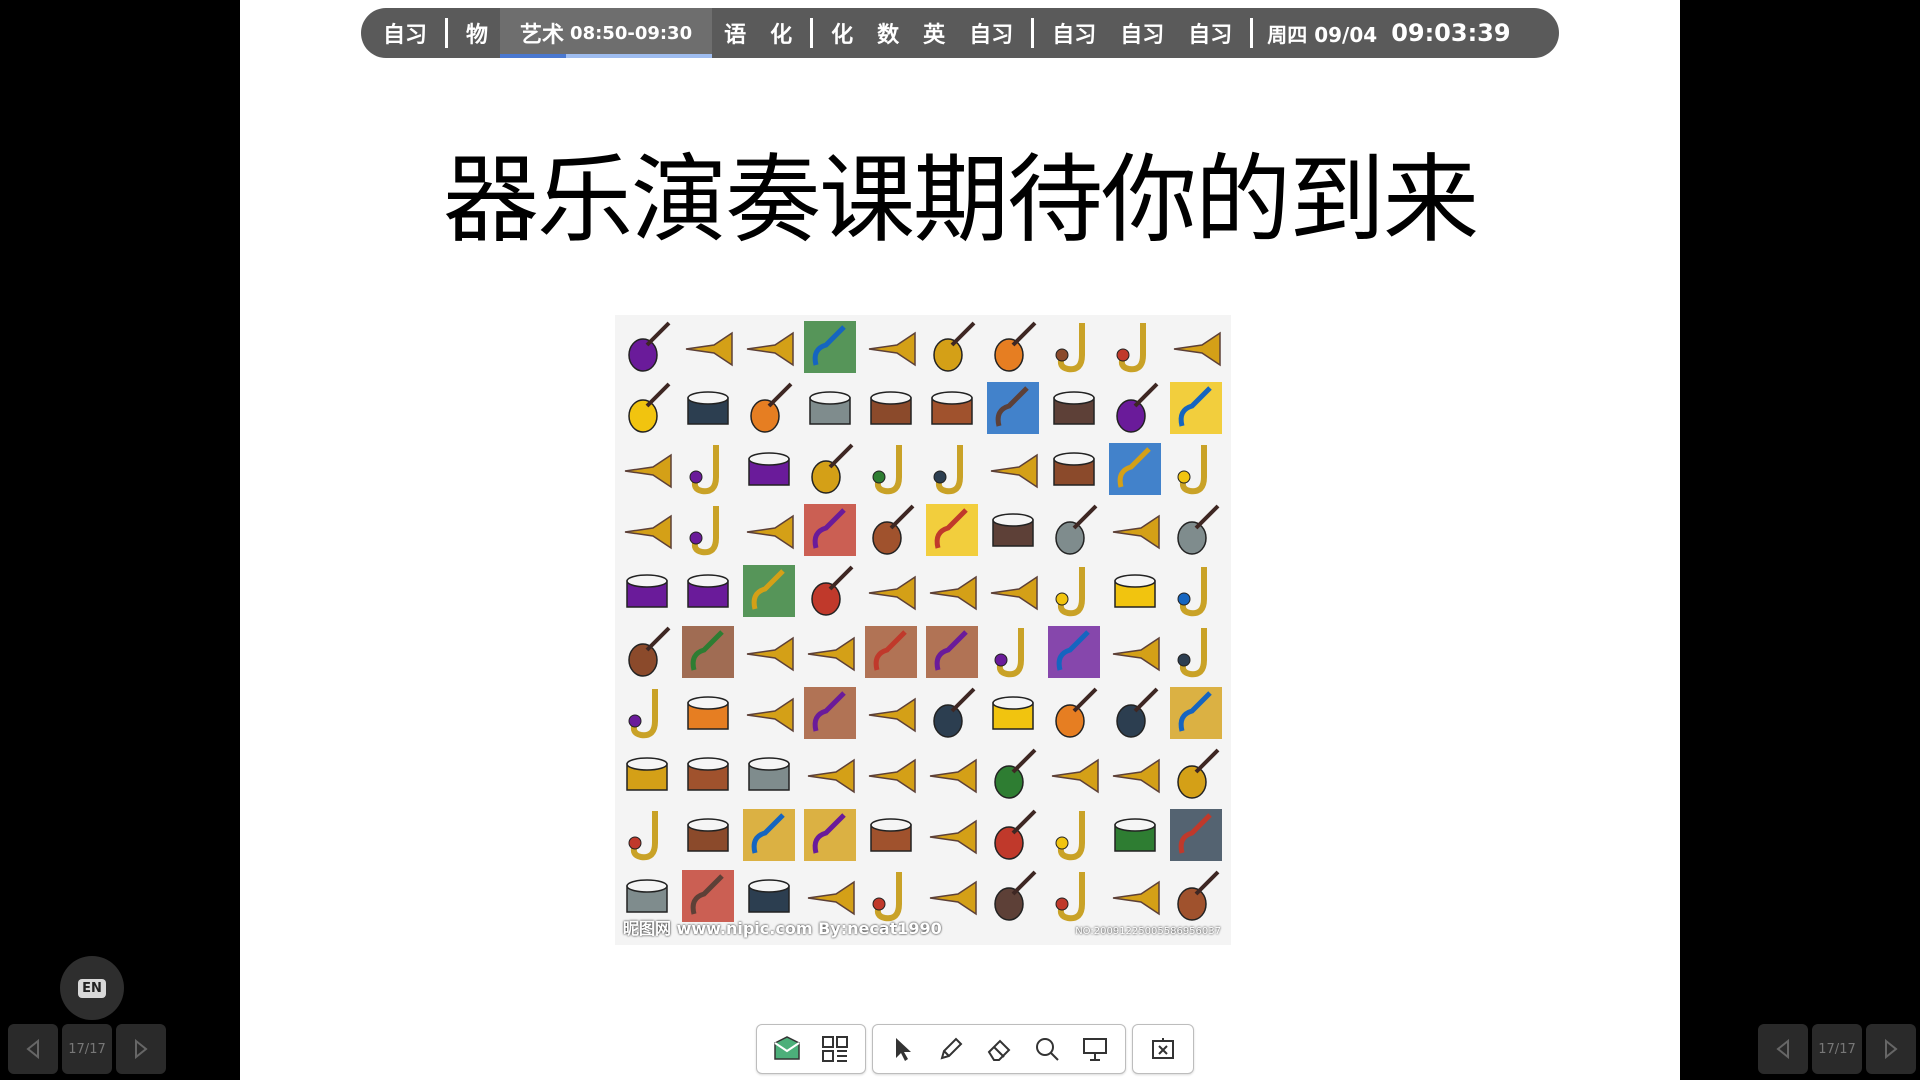  What do you see at coordinates (631, 33) in the screenshot?
I see `current-class-time: 08:50-09:30` at bounding box center [631, 33].